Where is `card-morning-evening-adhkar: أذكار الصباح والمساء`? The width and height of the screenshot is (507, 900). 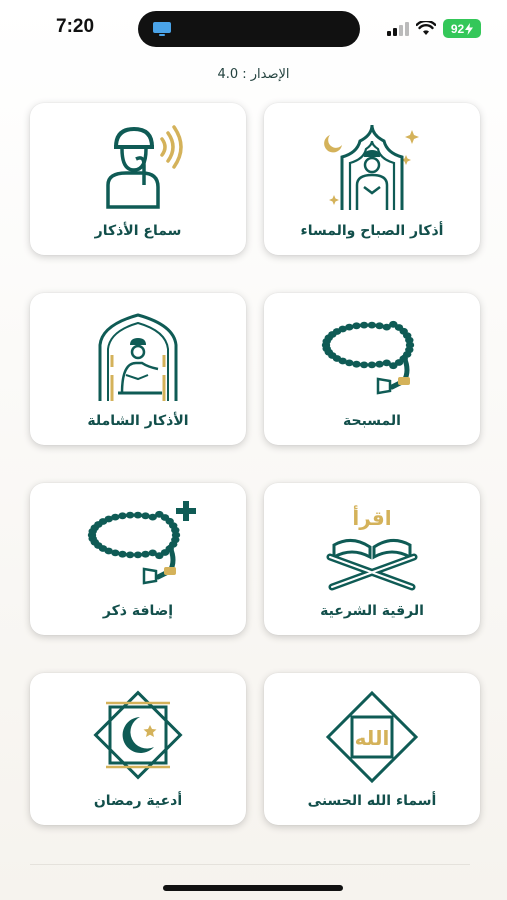 card-morning-evening-adhkar: أذكار الصباح والمساء is located at coordinates (372, 179).